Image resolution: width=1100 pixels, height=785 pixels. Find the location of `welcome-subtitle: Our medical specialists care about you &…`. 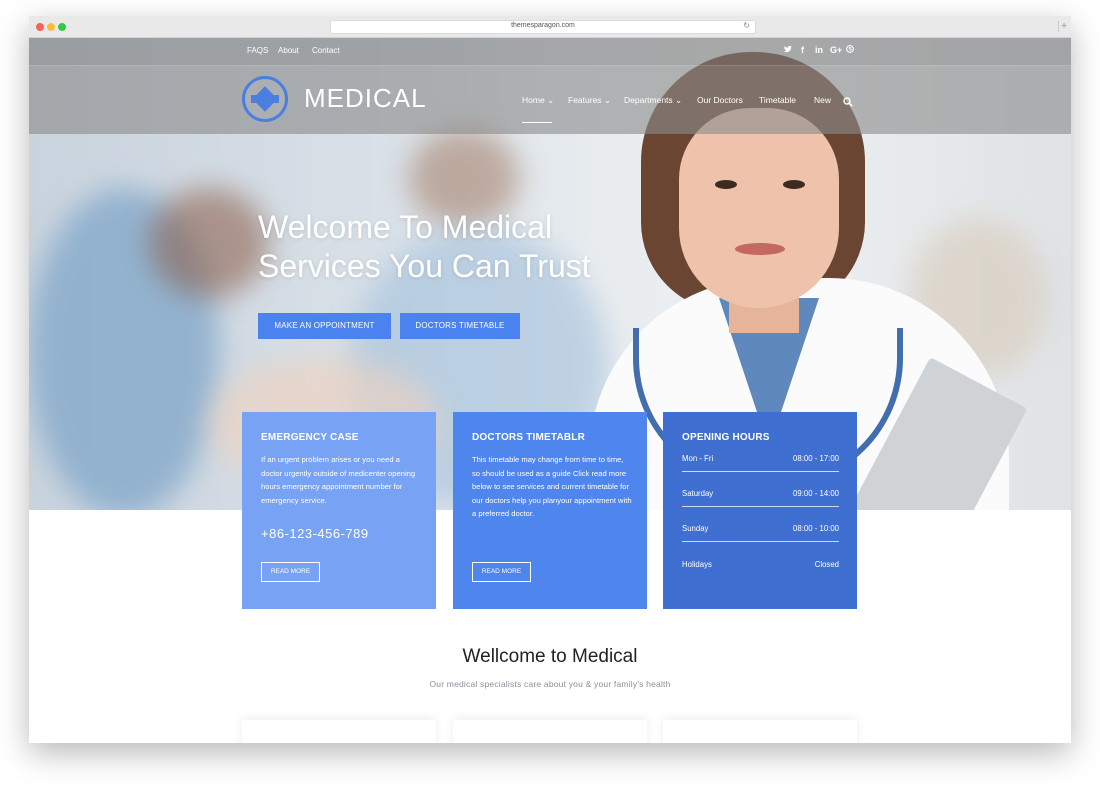

welcome-subtitle: Our medical specialists care about you &… is located at coordinates (550, 684).